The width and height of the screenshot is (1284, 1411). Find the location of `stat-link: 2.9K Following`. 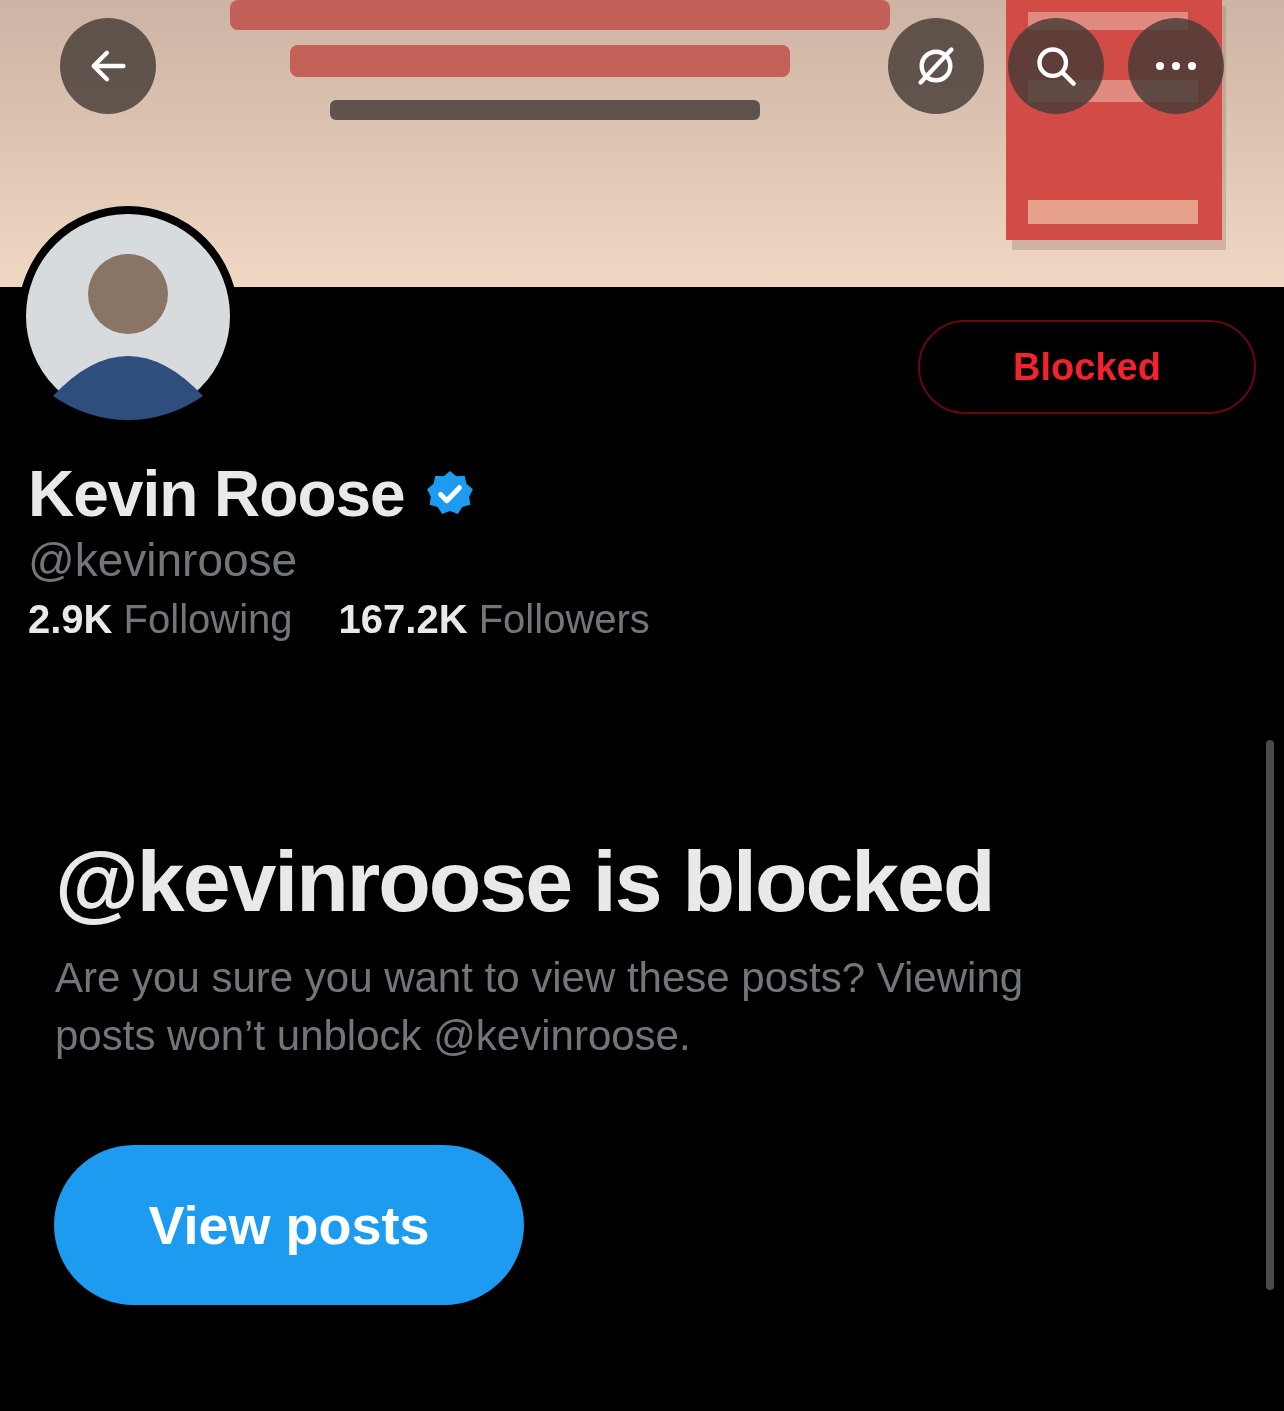

stat-link: 2.9K Following is located at coordinates (160, 619).